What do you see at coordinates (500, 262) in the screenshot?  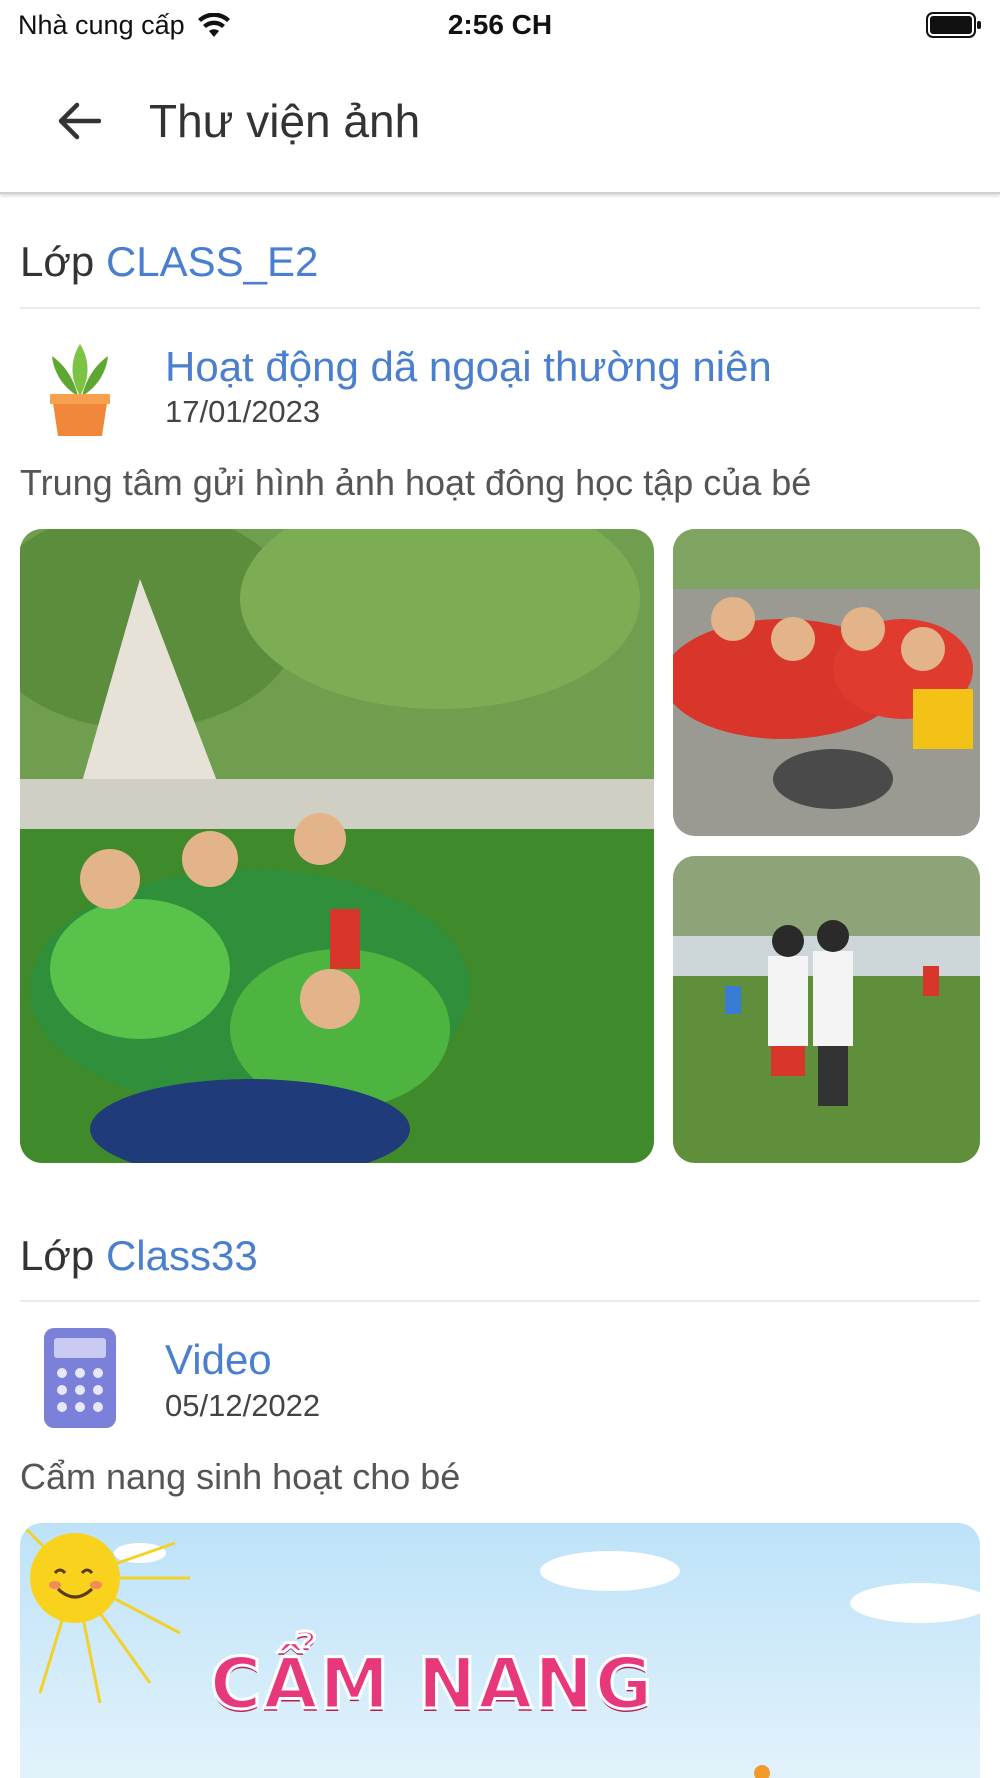 I see `section-header-class-e2: Lớp CLASS_E2` at bounding box center [500, 262].